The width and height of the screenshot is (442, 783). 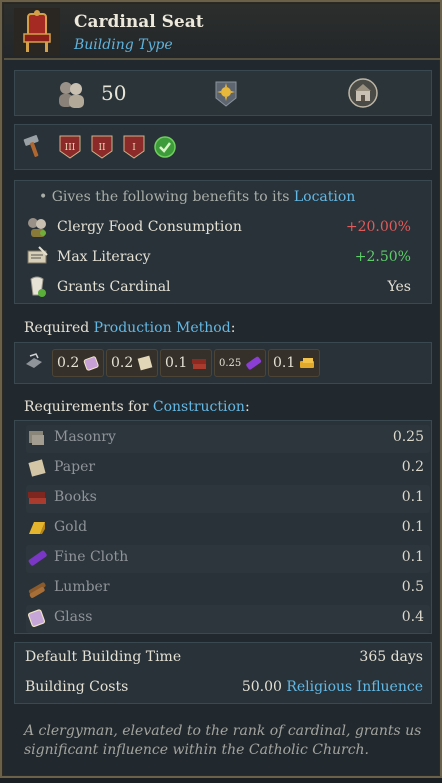 What do you see at coordinates (228, 559) in the screenshot?
I see `list-item: Fine Cloth 0.1` at bounding box center [228, 559].